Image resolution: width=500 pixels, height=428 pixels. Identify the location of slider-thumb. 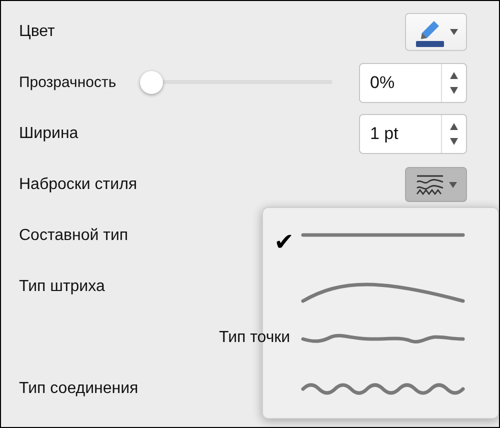
(152, 82).